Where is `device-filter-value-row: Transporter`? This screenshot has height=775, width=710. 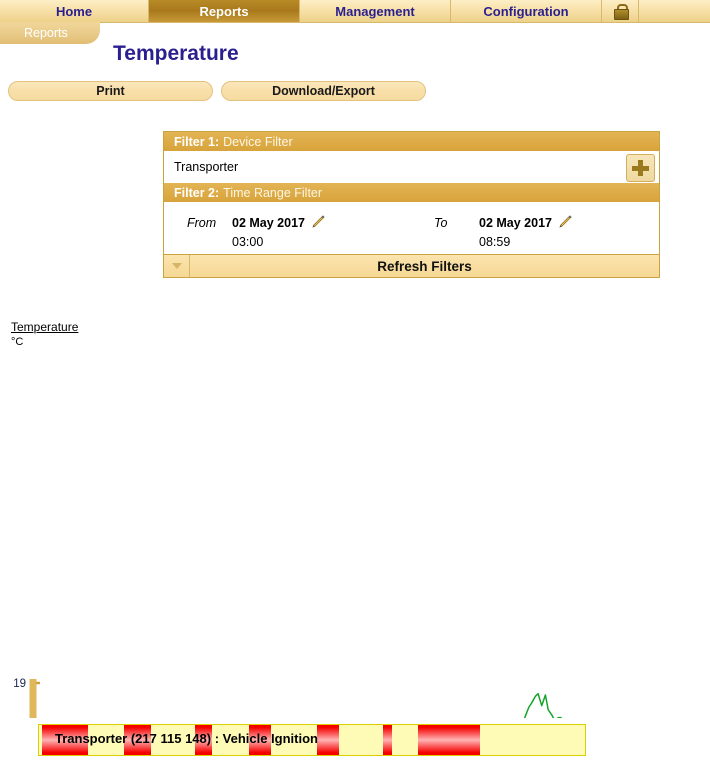
device-filter-value-row: Transporter is located at coordinates (411, 167).